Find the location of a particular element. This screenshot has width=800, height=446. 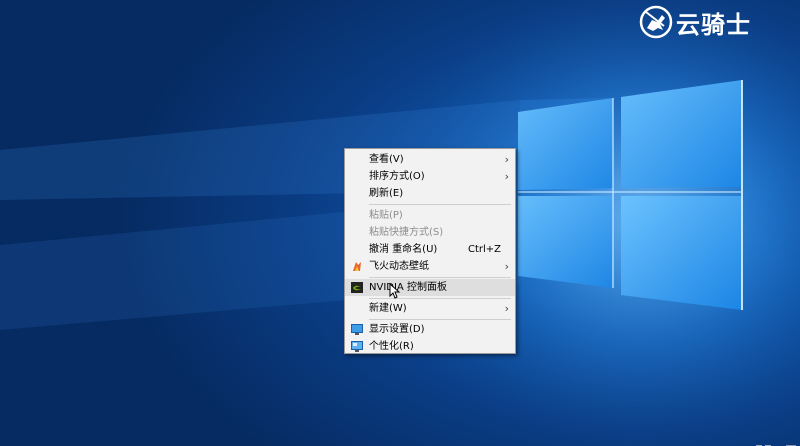

menu-item-label: 粘贴快捷方式(S) is located at coordinates (406, 232).